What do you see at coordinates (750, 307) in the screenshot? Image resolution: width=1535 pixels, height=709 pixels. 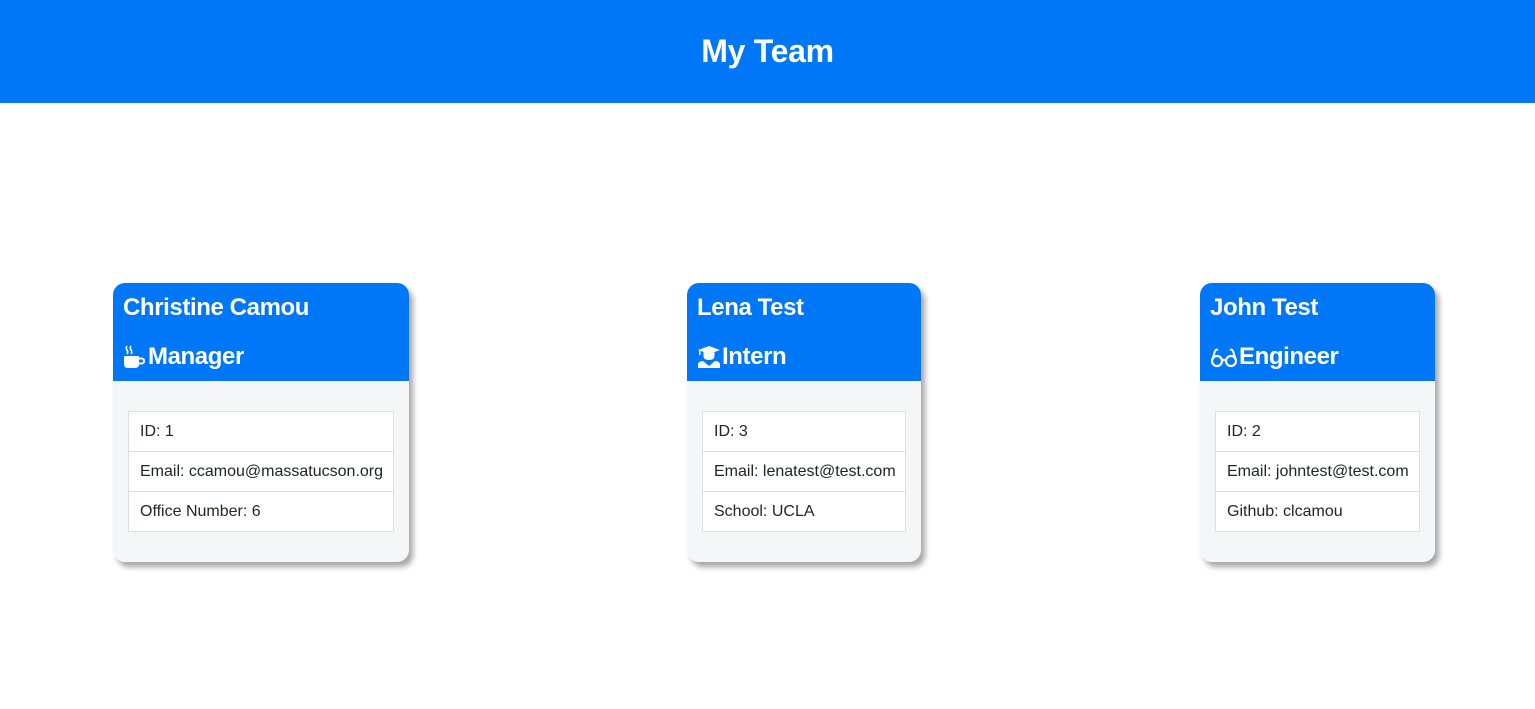 I see `employee-name: Lena Test` at bounding box center [750, 307].